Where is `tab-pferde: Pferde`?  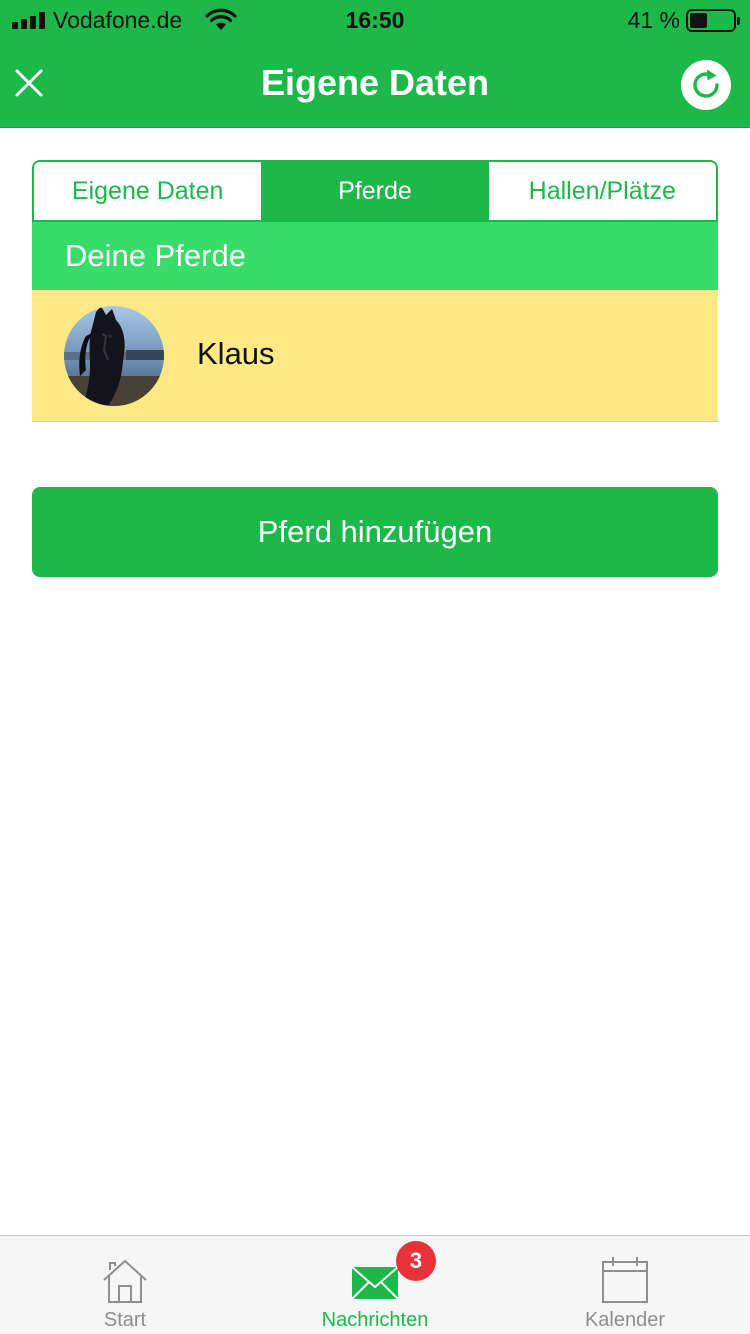
tab-pferde: Pferde is located at coordinates (375, 191).